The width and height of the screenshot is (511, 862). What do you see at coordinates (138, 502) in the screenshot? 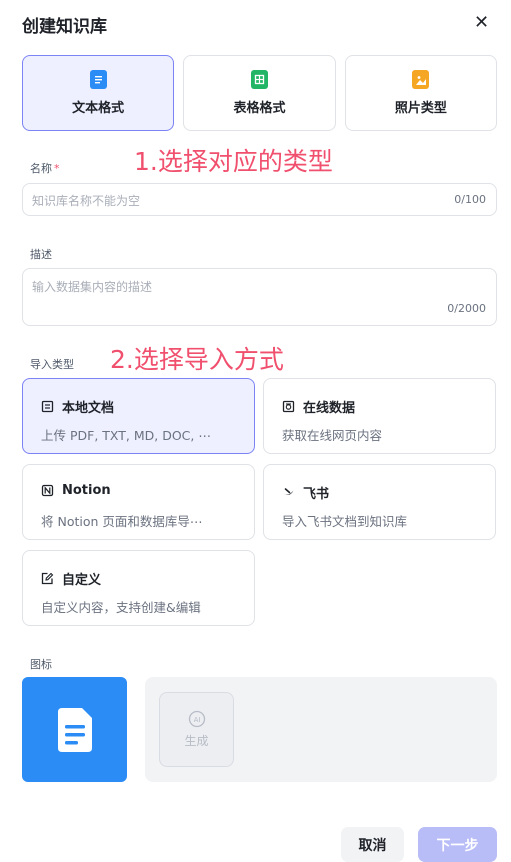
I see `import-option-notion: Notion 将 Notion 页面和数据库导⋯` at bounding box center [138, 502].